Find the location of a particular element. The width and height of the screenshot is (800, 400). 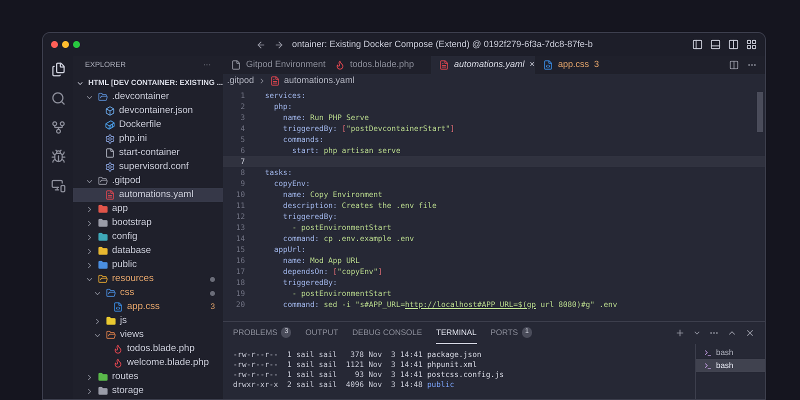

editor-tab: Gitpod Environment is located at coordinates (275, 65).